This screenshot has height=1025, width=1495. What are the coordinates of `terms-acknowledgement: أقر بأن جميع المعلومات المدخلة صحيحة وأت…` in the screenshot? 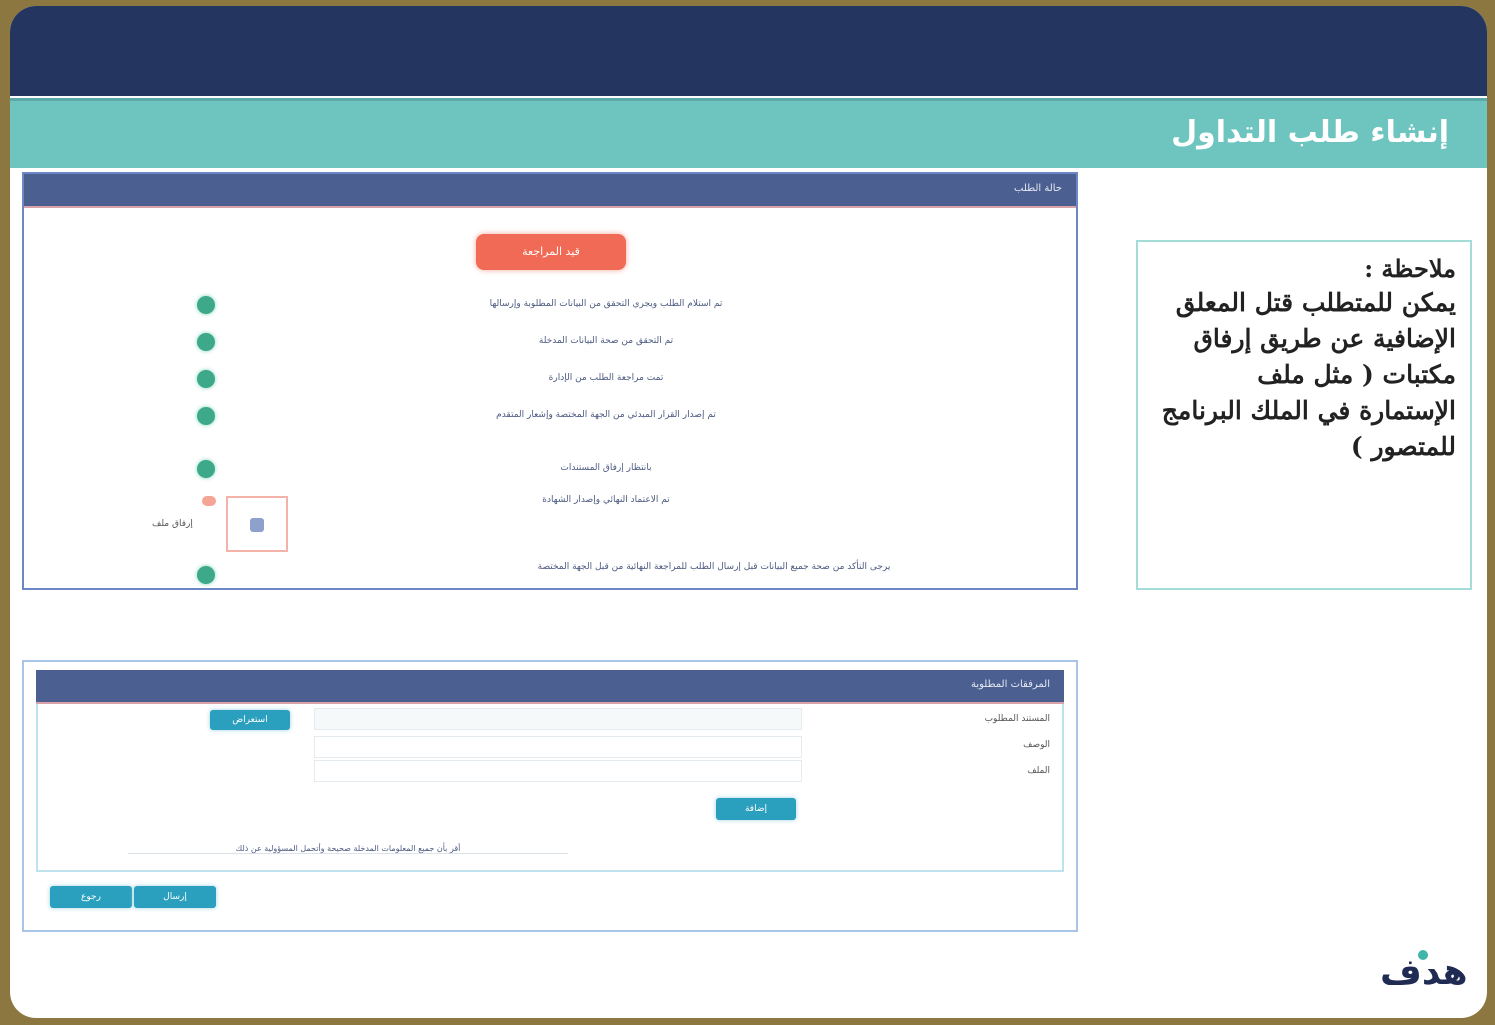 It's located at (348, 849).